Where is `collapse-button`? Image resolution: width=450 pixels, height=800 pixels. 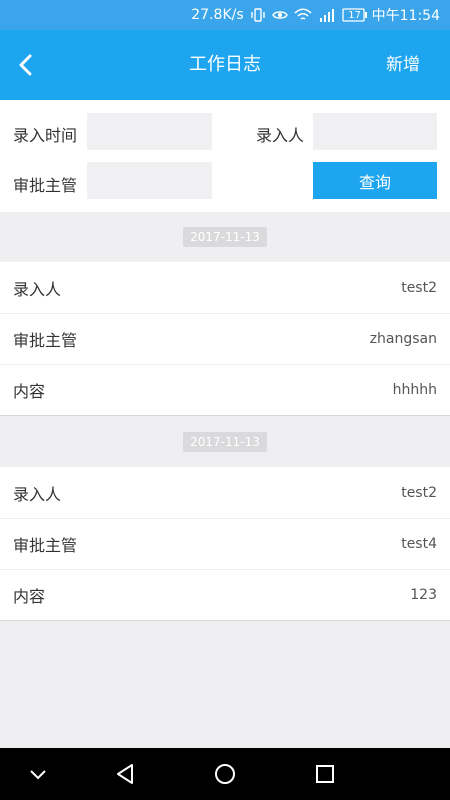 collapse-button is located at coordinates (38, 774).